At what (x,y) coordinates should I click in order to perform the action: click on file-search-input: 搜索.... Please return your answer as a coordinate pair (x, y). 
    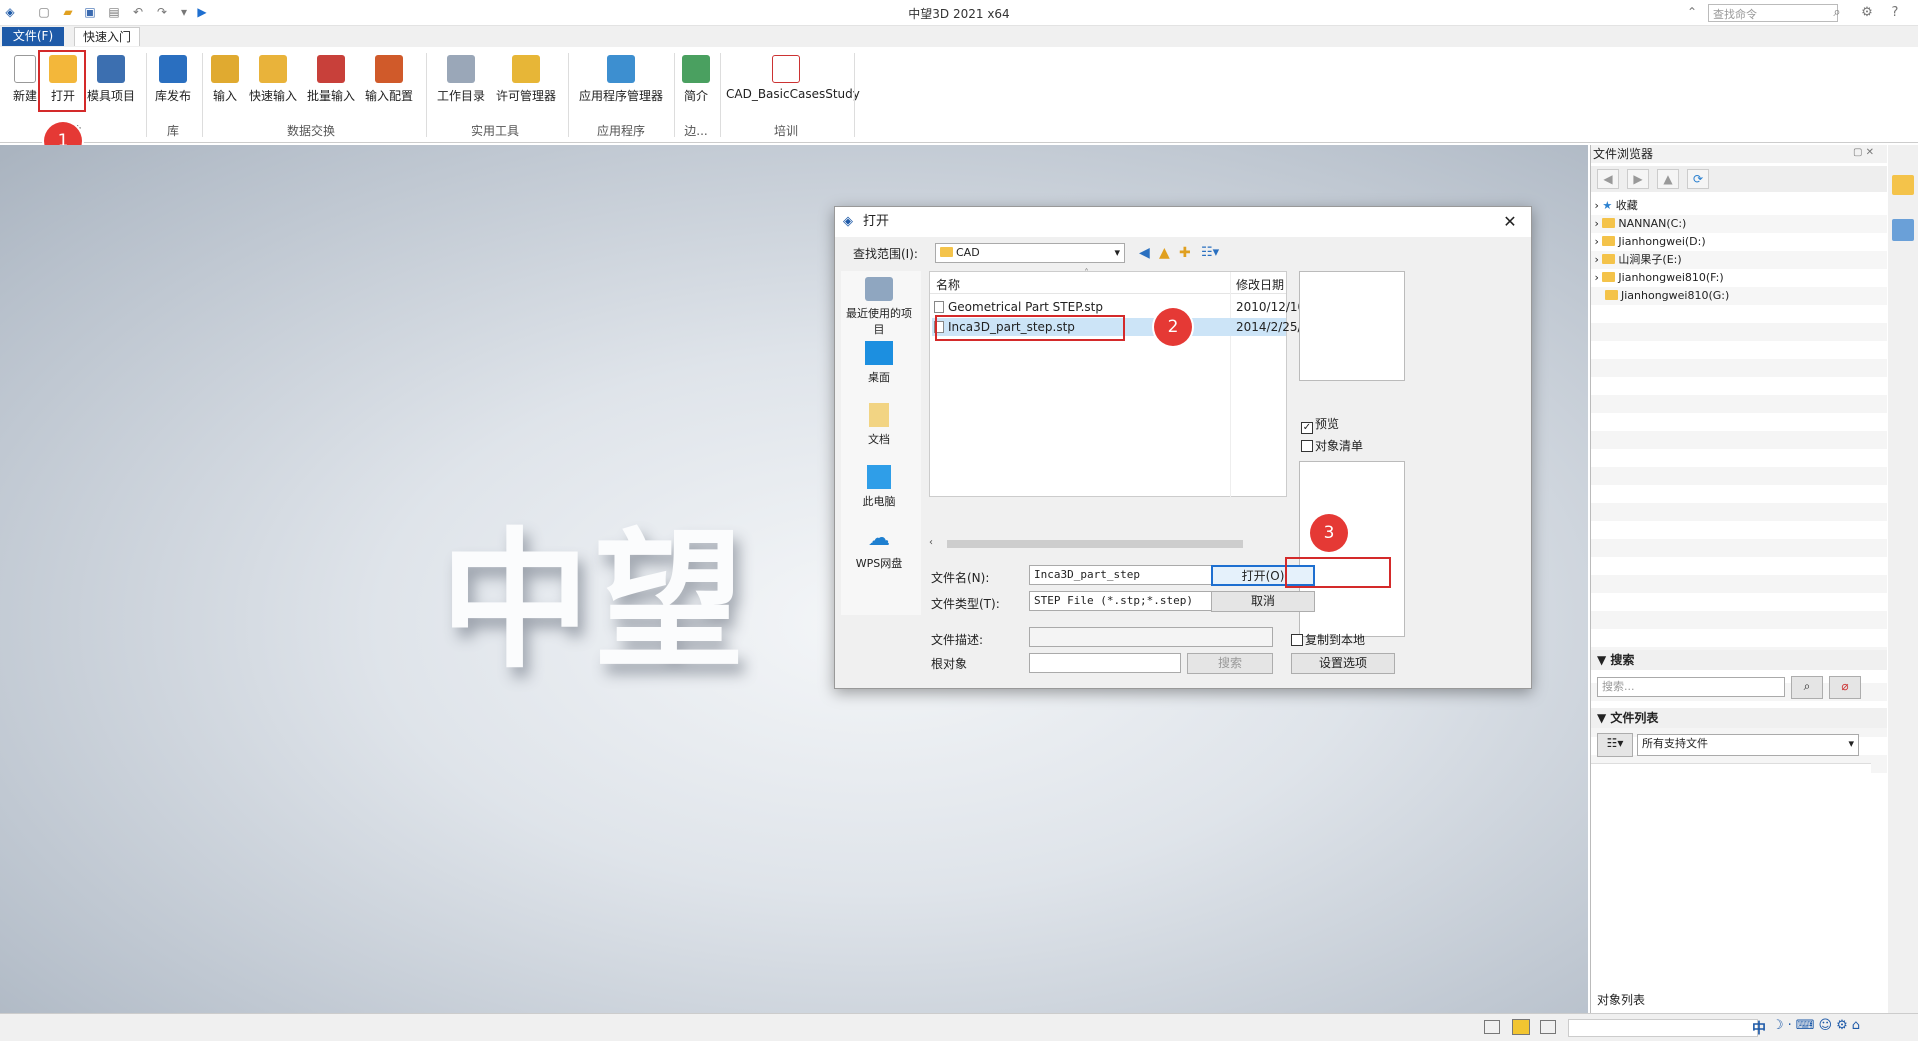
    Looking at the image, I should click on (1691, 687).